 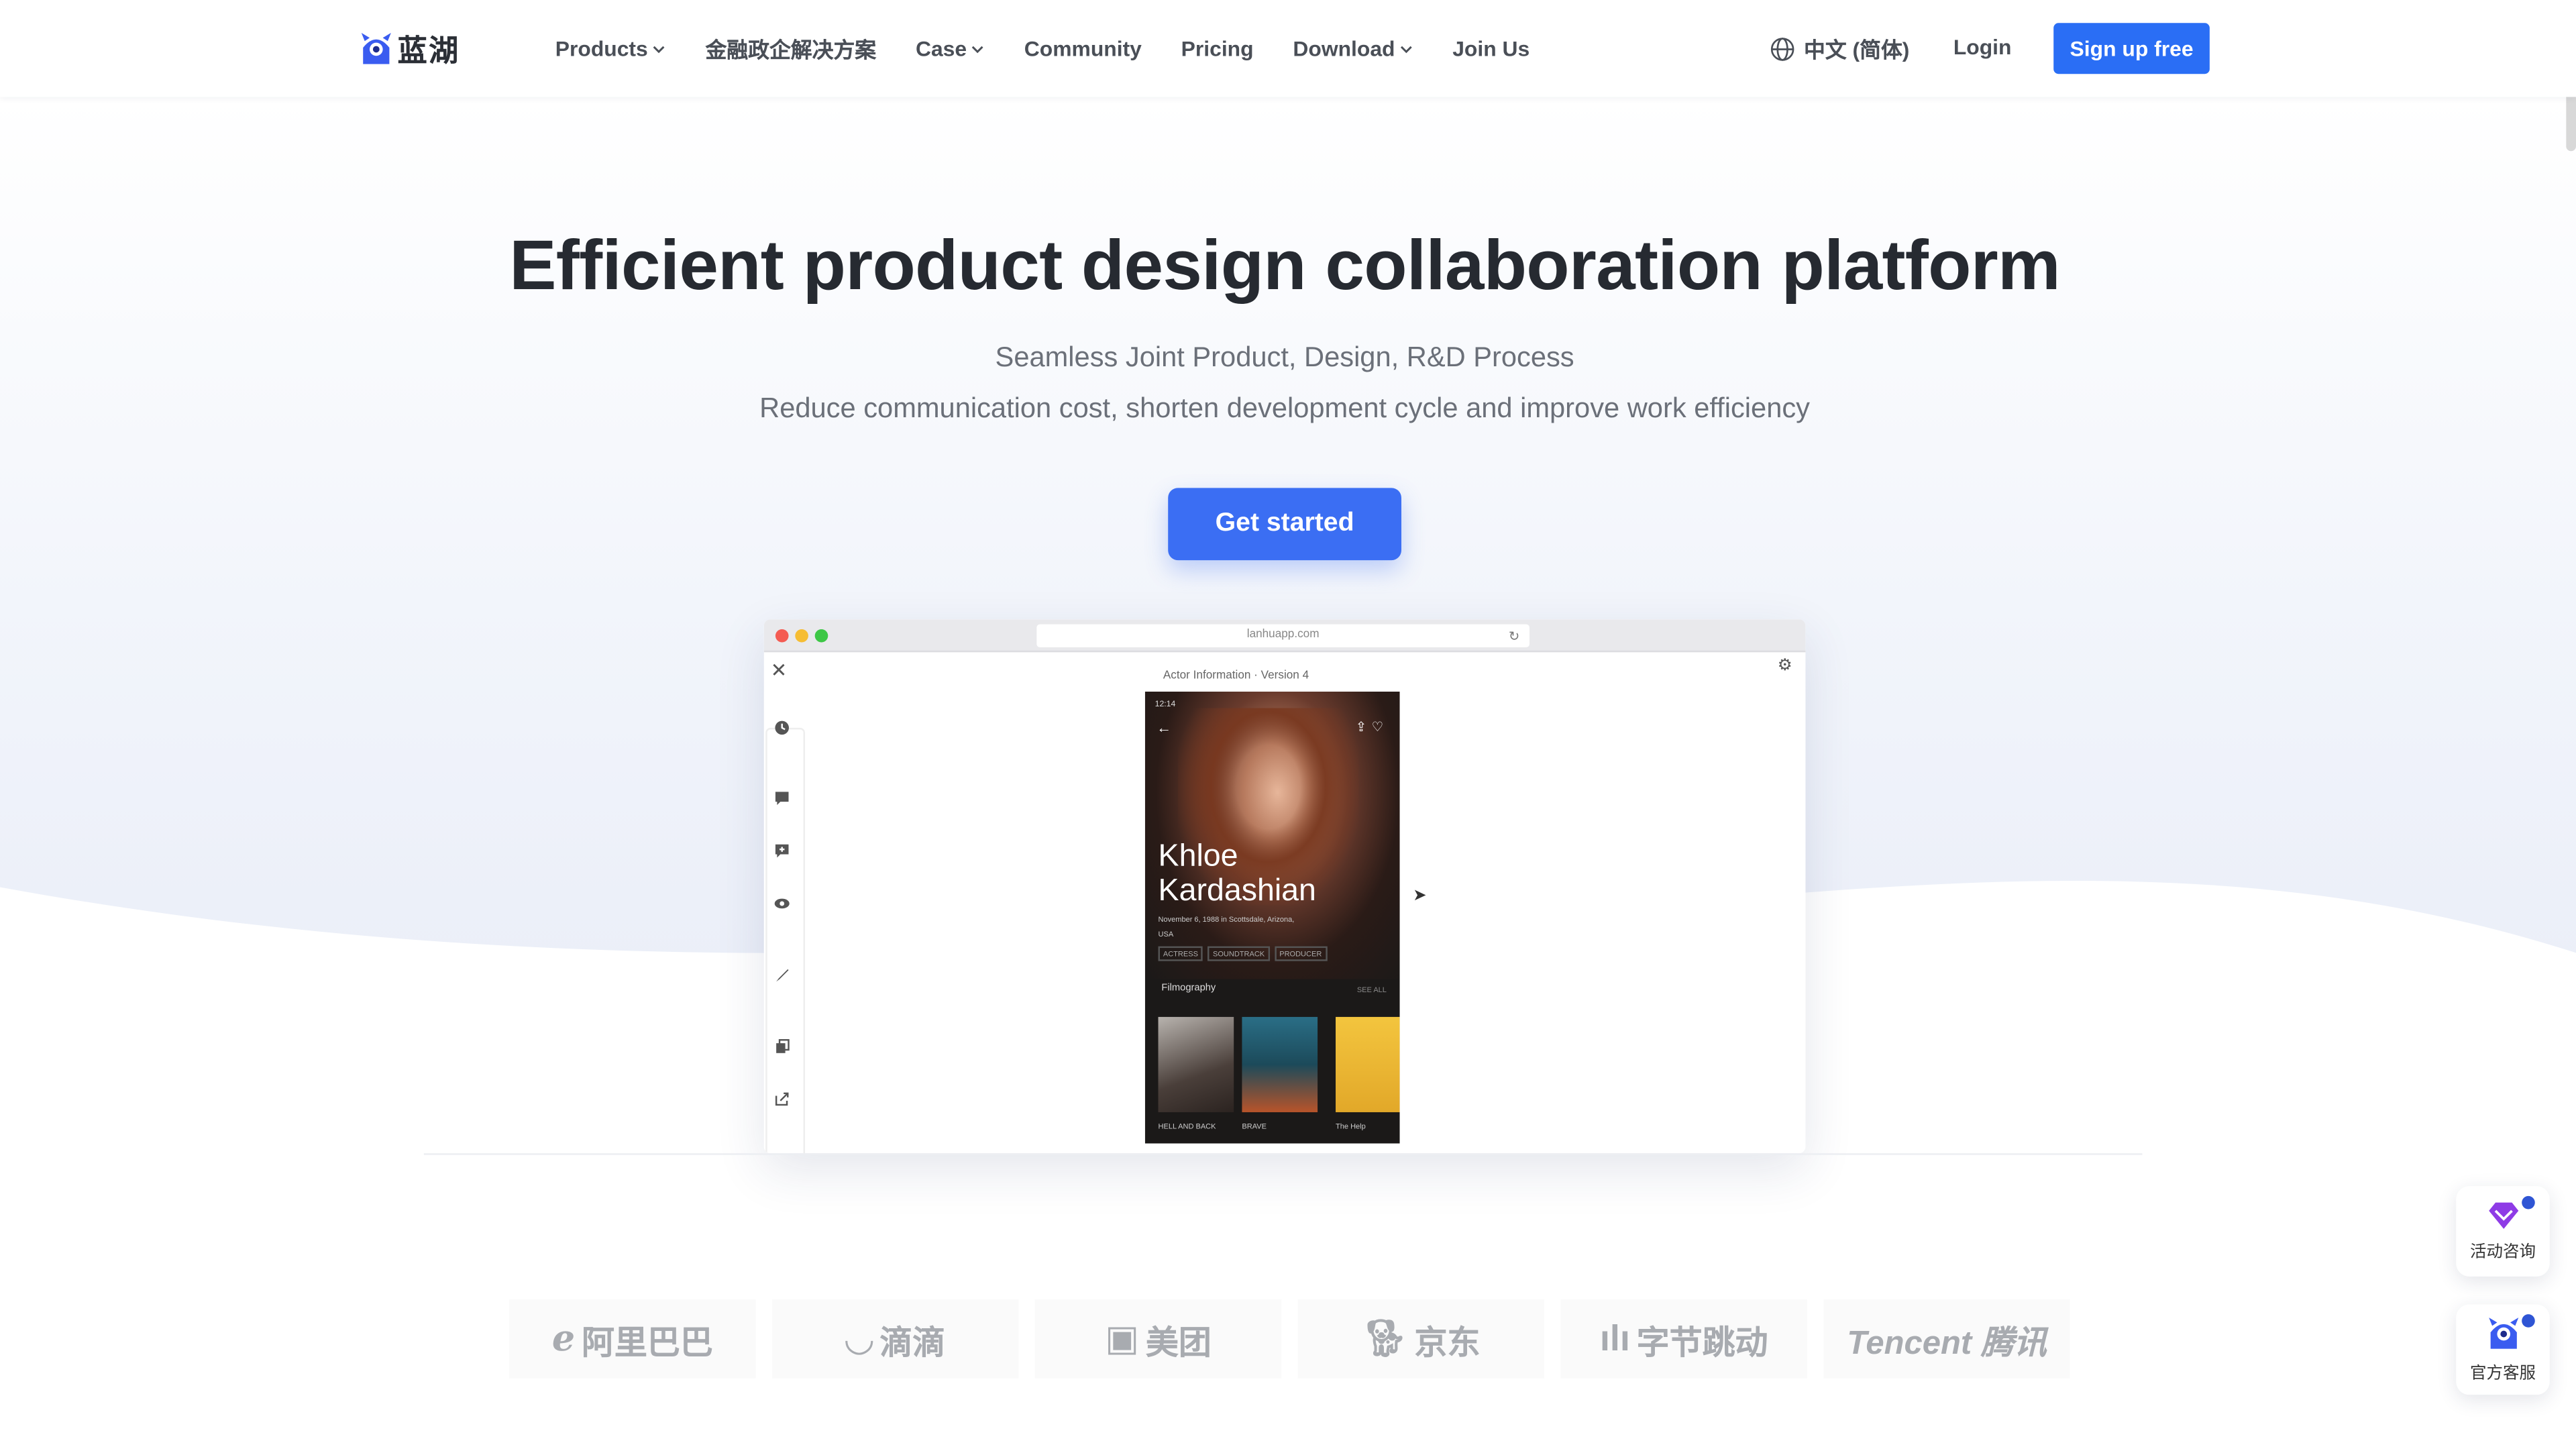 What do you see at coordinates (1165, 705) in the screenshot?
I see `status-time: 12:14` at bounding box center [1165, 705].